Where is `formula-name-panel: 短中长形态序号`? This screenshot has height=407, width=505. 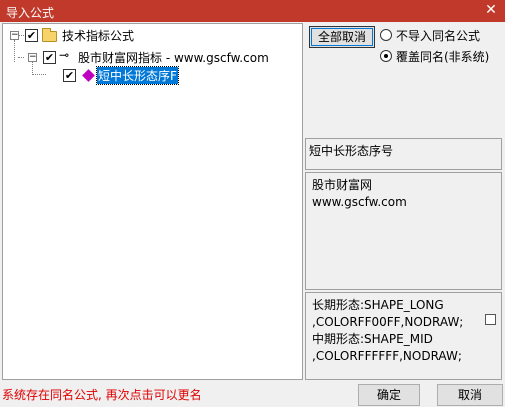
formula-name-panel: 短中长形态序号 is located at coordinates (403, 154).